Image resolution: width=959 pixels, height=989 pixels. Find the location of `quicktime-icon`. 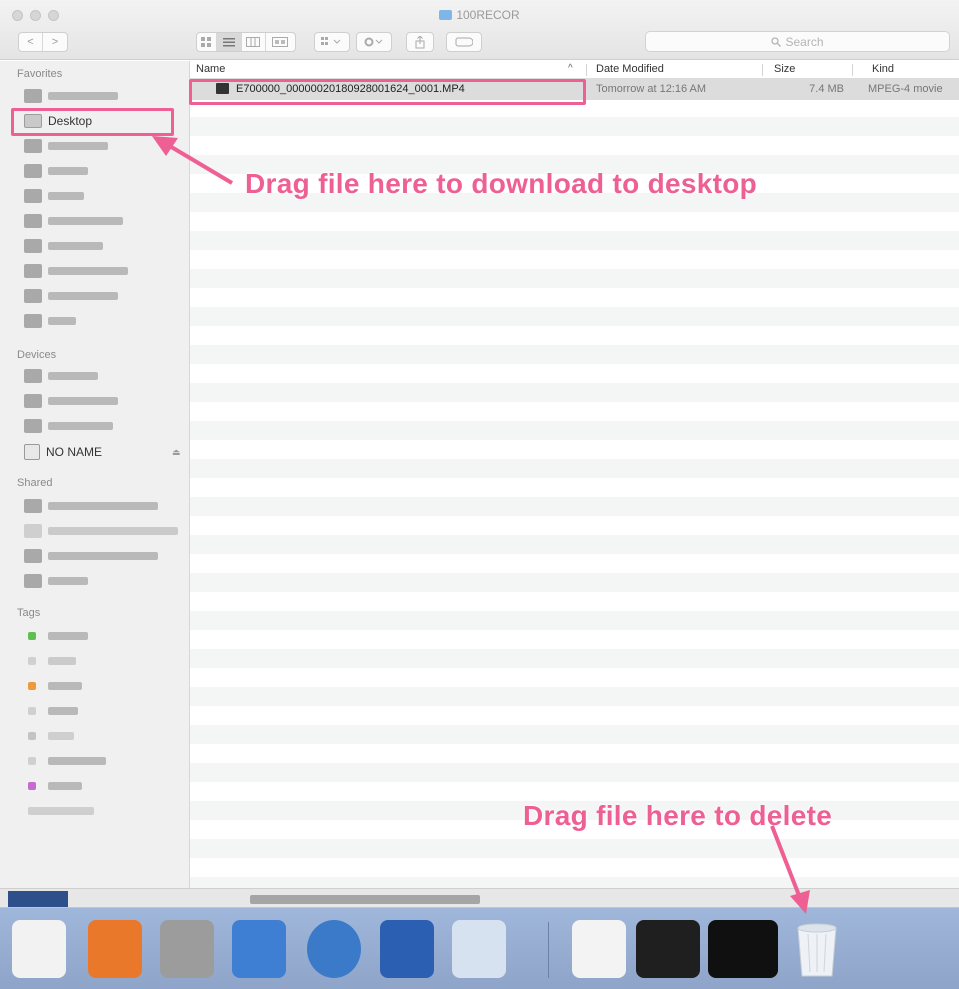

quicktime-icon is located at coordinates (334, 949).